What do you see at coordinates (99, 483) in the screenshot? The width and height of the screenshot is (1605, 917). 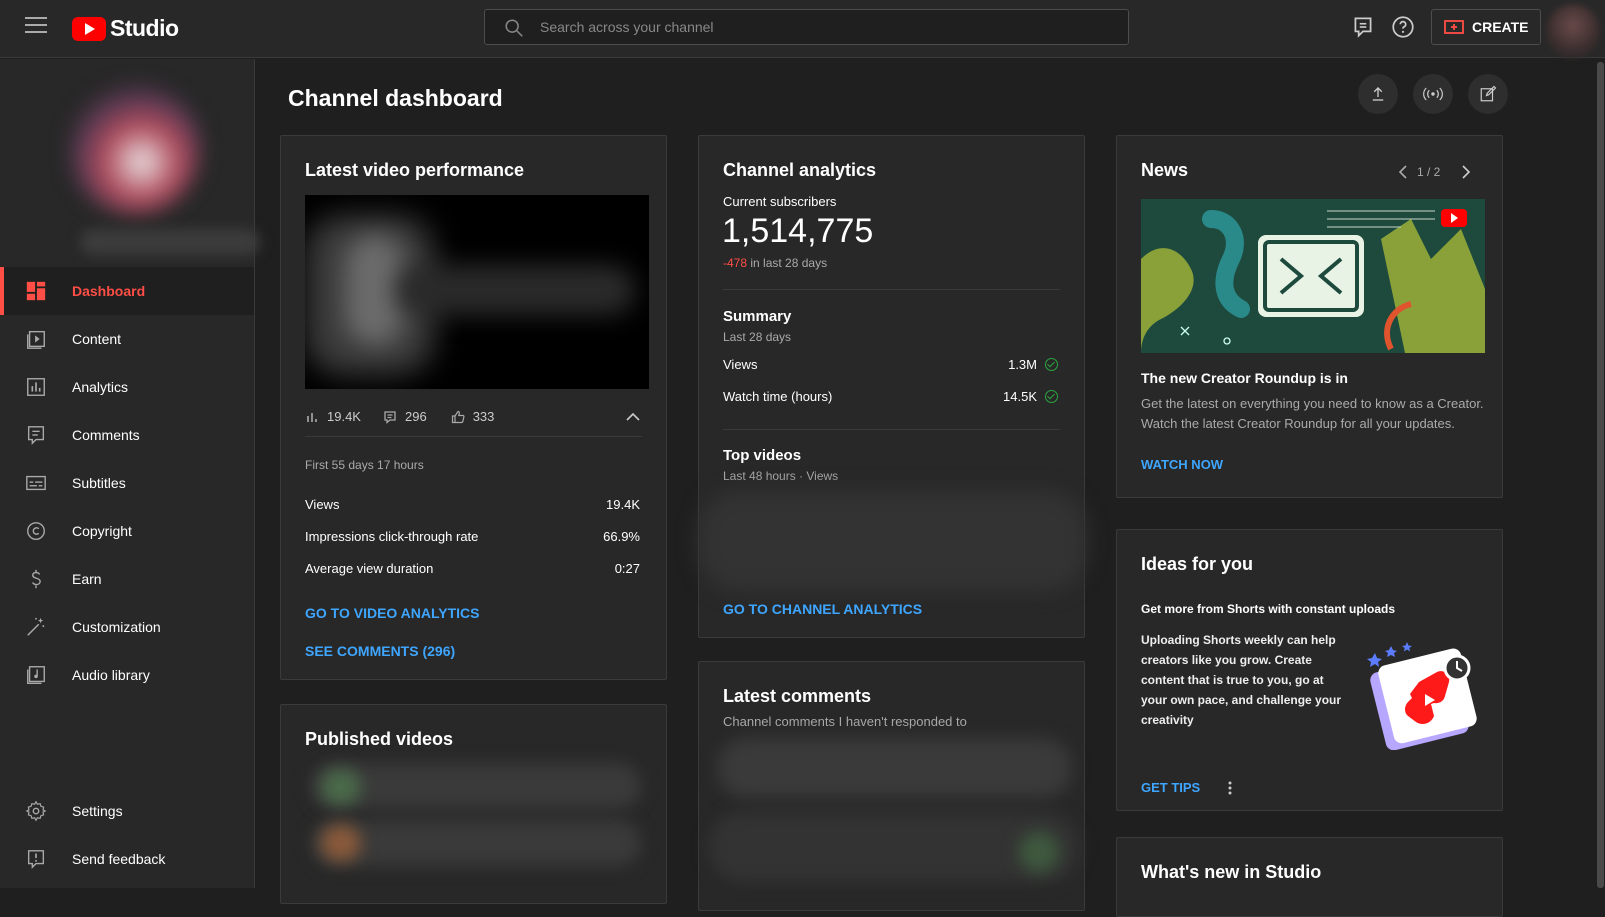 I see `sidebar-item-label: Subtitles` at bounding box center [99, 483].